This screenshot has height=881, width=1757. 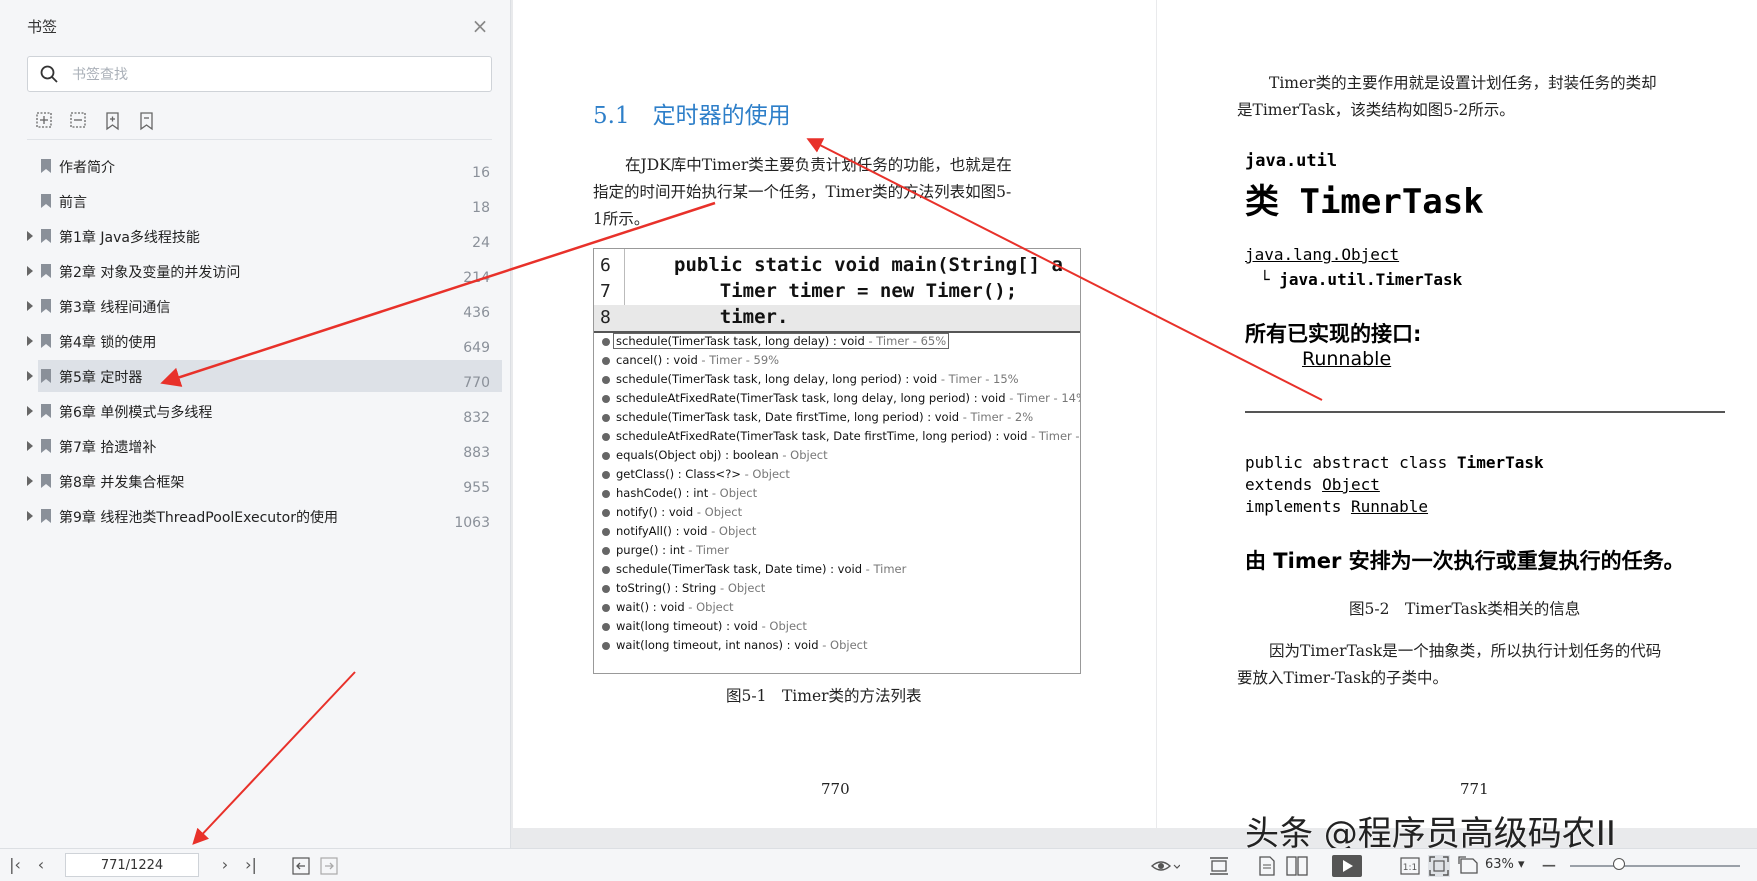 I want to click on interface-link: Runnable, so click(x=1346, y=359).